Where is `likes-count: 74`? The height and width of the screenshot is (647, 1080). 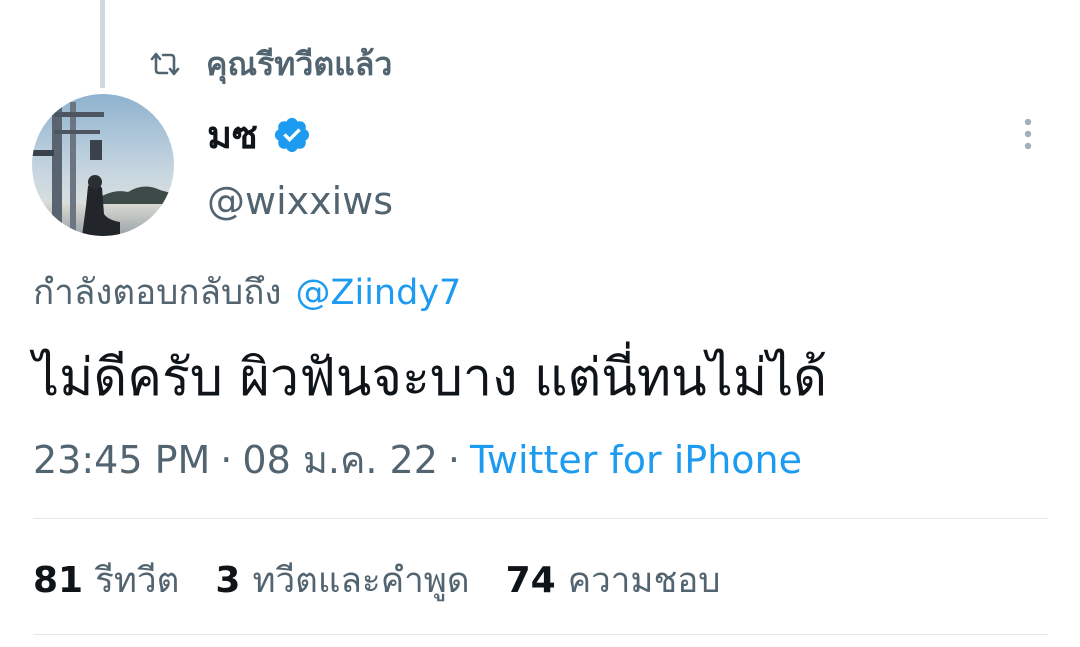
likes-count: 74 is located at coordinates (530, 580).